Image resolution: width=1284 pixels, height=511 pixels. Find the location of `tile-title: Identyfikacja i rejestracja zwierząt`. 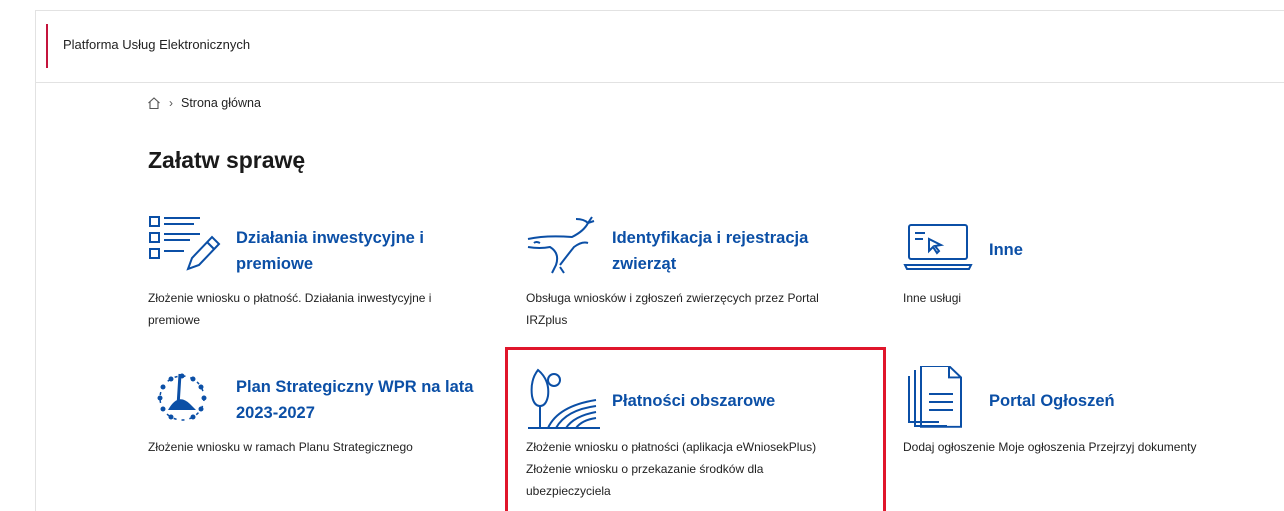

tile-title: Identyfikacja i rejestracja zwierząt is located at coordinates (710, 251).